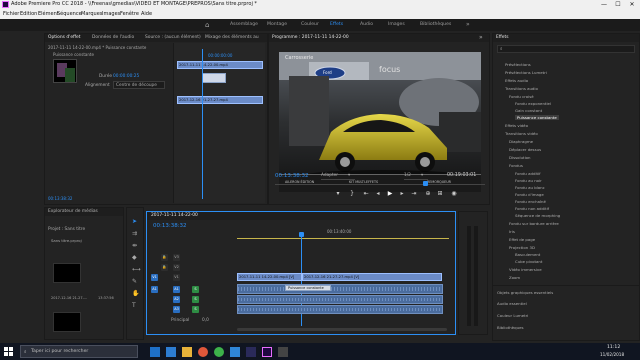 The width and height of the screenshot is (640, 360). Describe the element at coordinates (366, 194) in the screenshot. I see `go-to-in-icon: ⇤` at that location.